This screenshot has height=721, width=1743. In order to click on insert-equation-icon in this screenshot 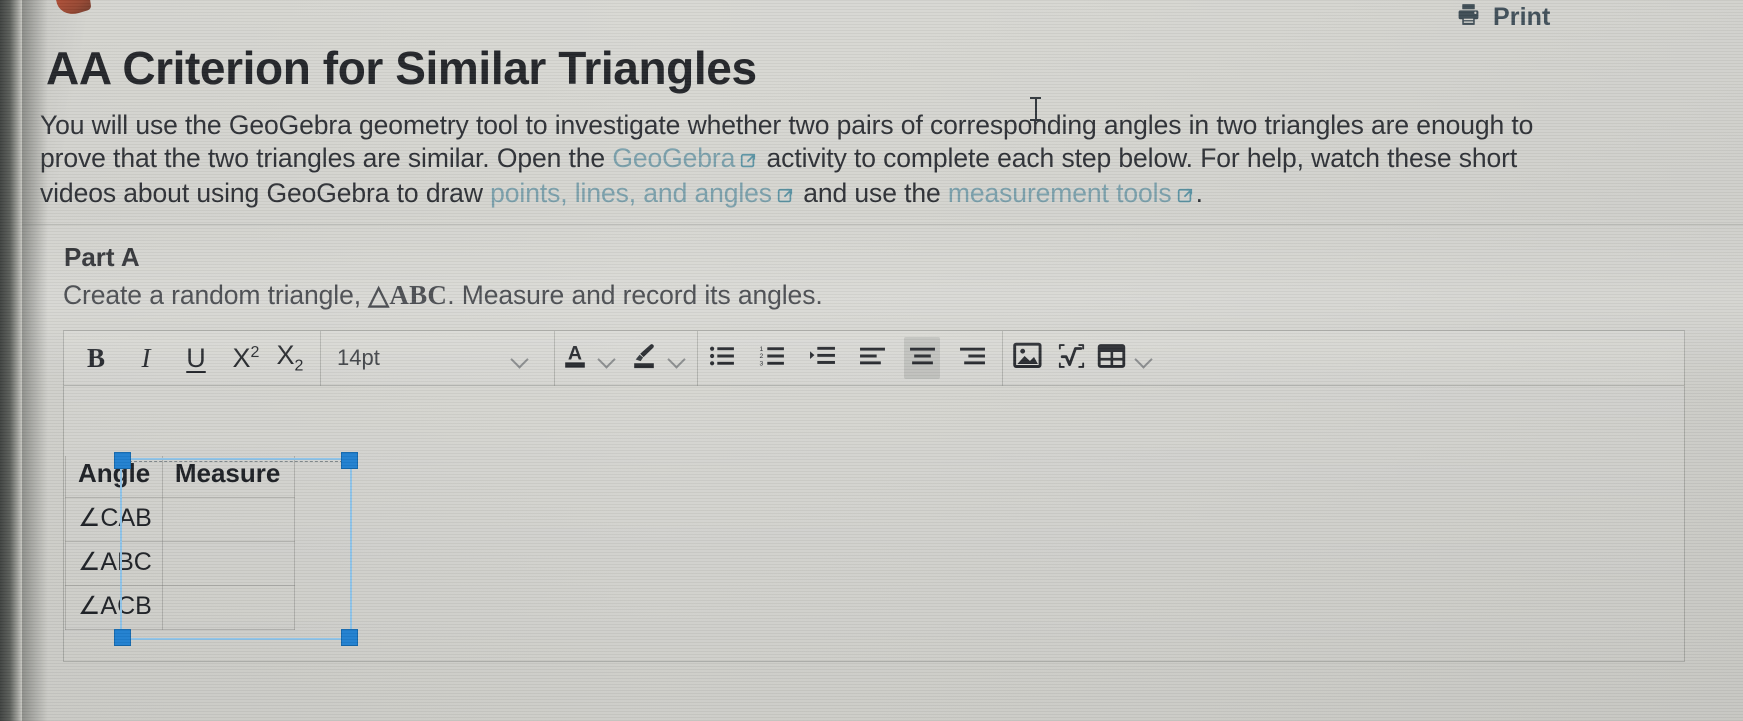, I will do `click(1071, 358)`.